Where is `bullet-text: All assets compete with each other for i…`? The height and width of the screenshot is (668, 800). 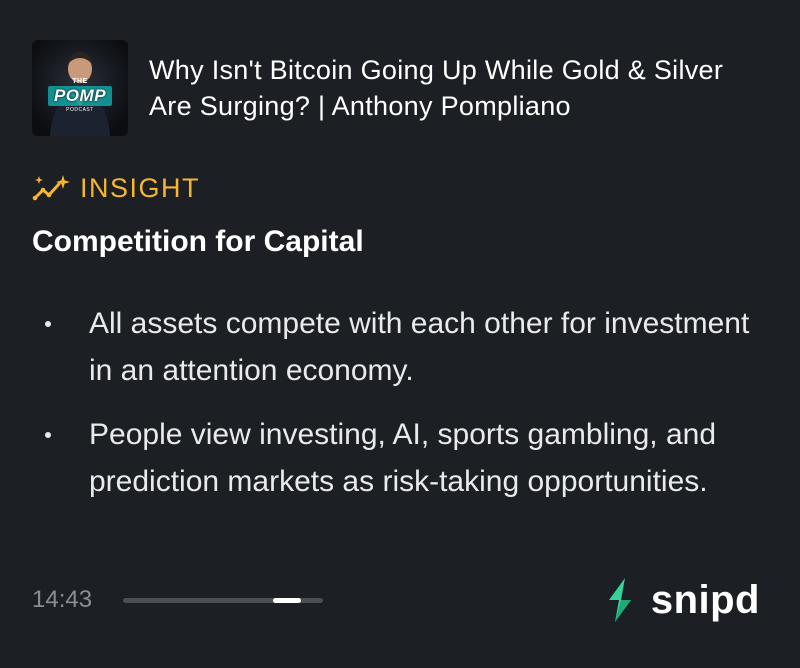 bullet-text: All assets compete with each other for i… is located at coordinates (419, 347).